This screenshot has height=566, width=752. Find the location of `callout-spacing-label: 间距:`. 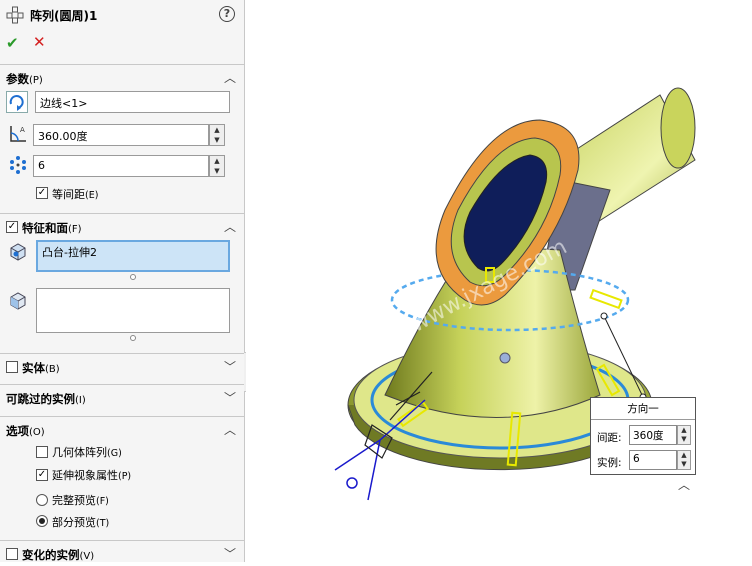

callout-spacing-label: 间距: is located at coordinates (609, 438).